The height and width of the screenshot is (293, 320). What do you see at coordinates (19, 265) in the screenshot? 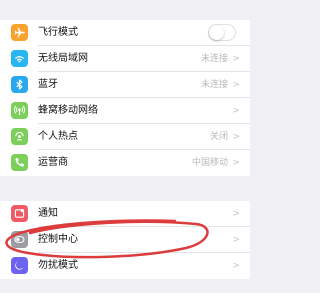
I see `moon-icon` at bounding box center [19, 265].